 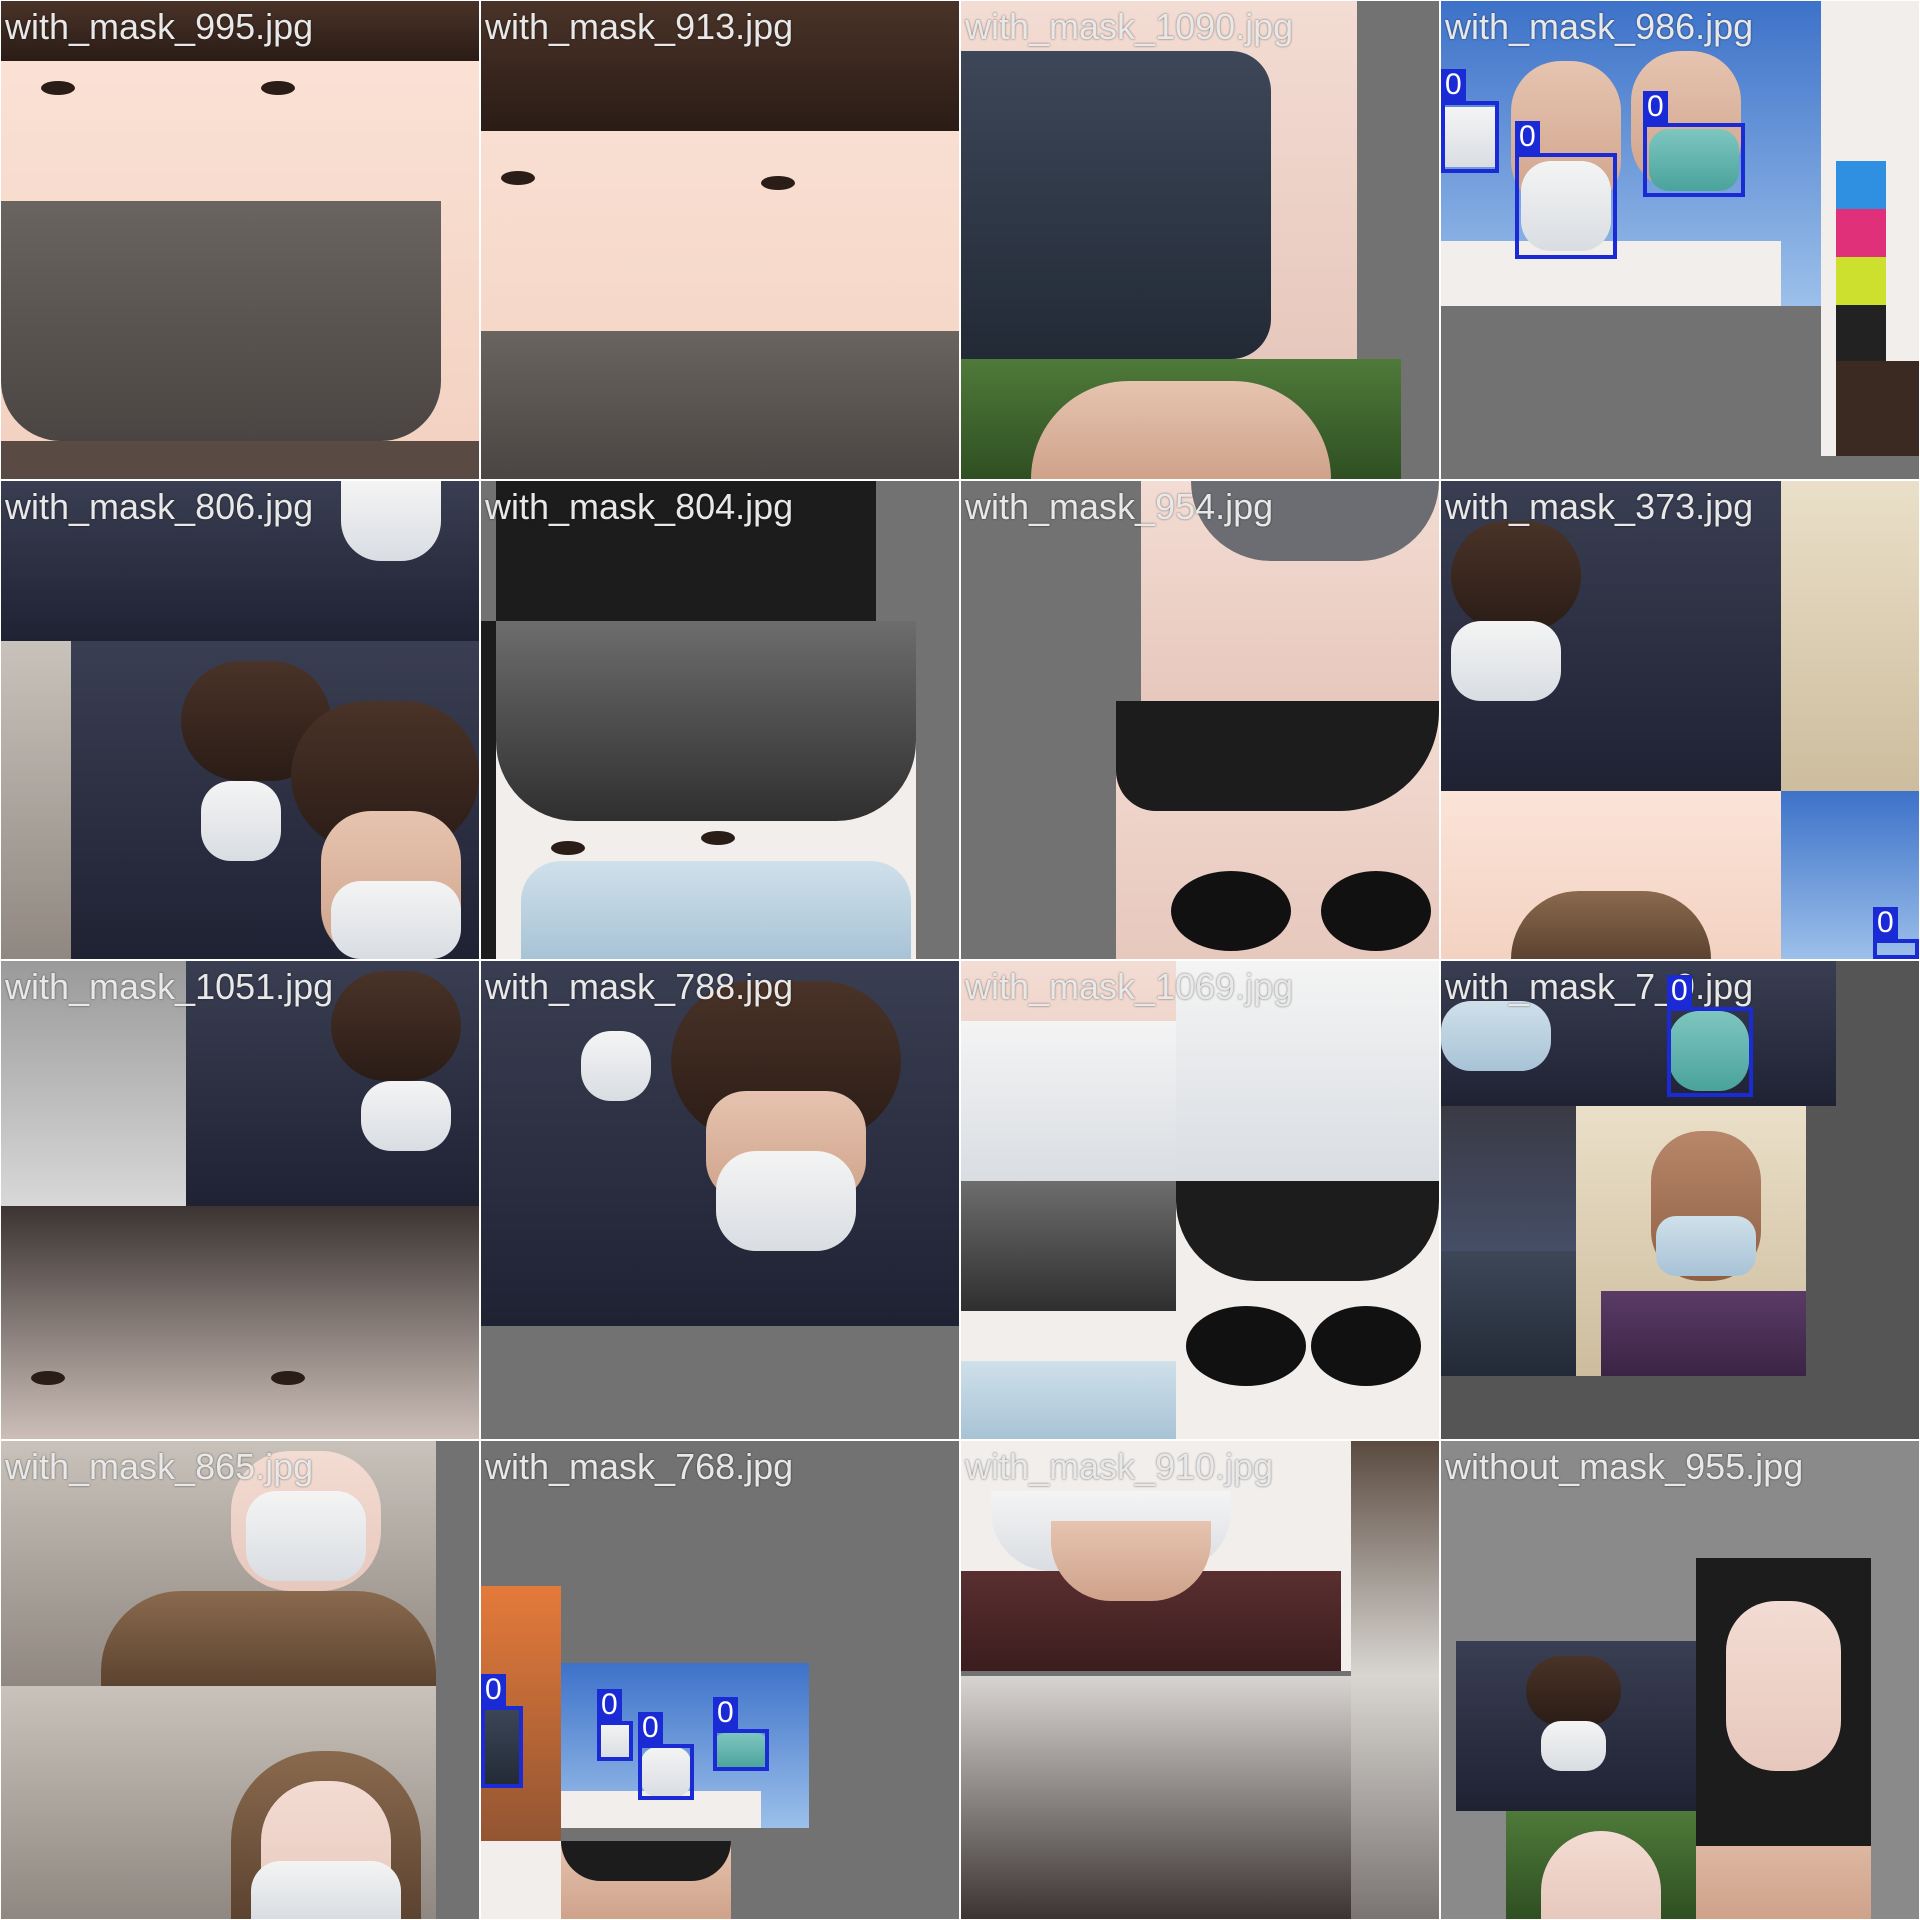 I want to click on shirt, so click(x=1703, y=1333).